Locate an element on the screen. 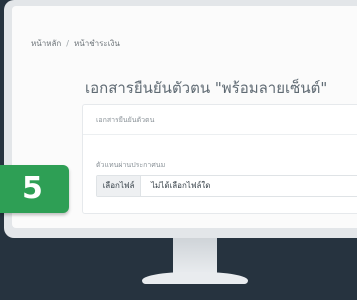 The width and height of the screenshot is (357, 300). file-input: เลือกไฟล์ ไม่ได้เลือกไฟล์ใด is located at coordinates (226, 186).